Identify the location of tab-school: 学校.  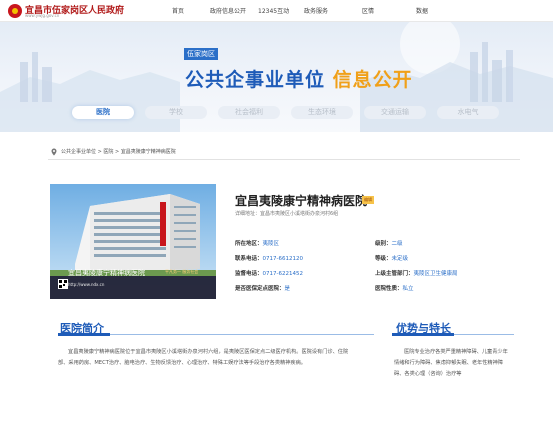
(176, 112).